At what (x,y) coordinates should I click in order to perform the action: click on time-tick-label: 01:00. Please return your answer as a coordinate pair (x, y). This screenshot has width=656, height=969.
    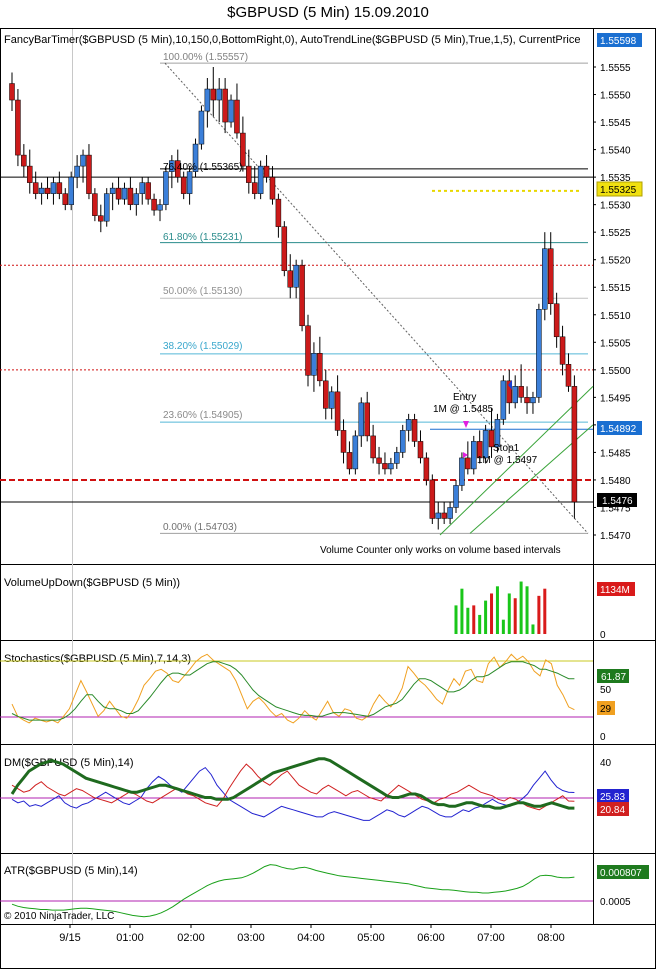
    Looking at the image, I should click on (130, 938).